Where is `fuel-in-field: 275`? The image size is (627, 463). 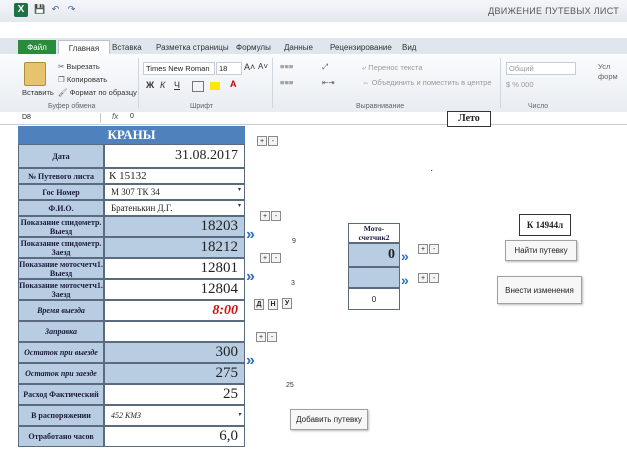 fuel-in-field: 275 is located at coordinates (174, 373).